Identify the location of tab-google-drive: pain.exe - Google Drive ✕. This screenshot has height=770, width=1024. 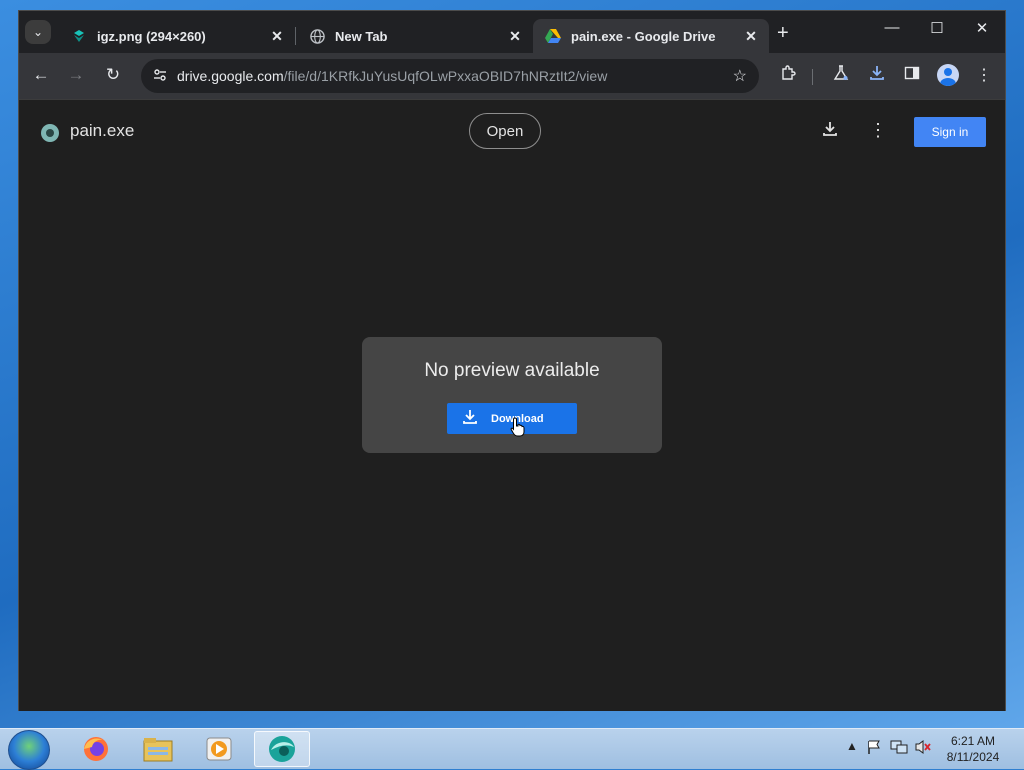
(651, 36).